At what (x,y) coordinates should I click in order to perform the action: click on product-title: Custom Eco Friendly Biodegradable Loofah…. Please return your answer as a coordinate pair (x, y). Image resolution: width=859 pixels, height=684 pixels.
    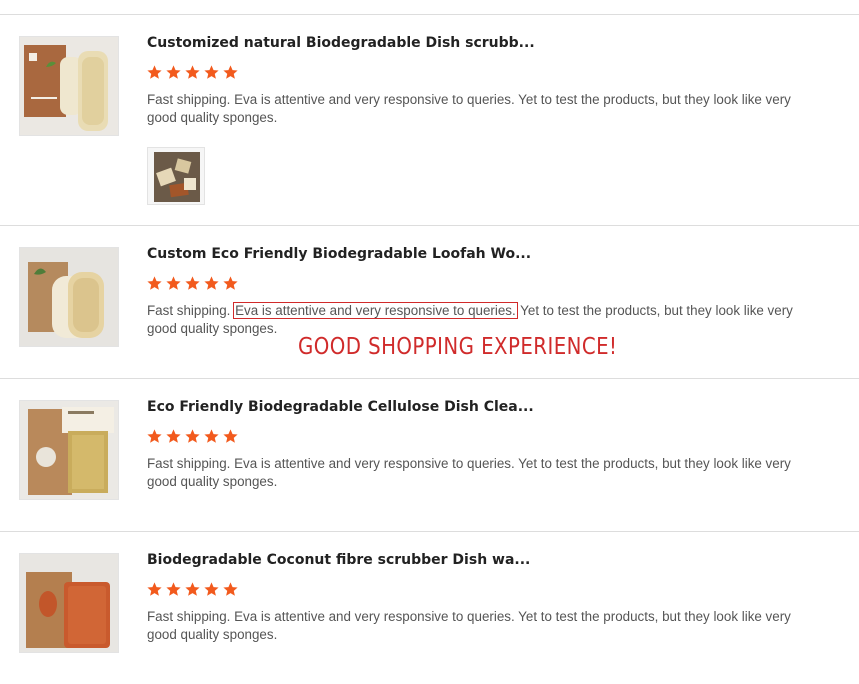
    Looking at the image, I should click on (339, 254).